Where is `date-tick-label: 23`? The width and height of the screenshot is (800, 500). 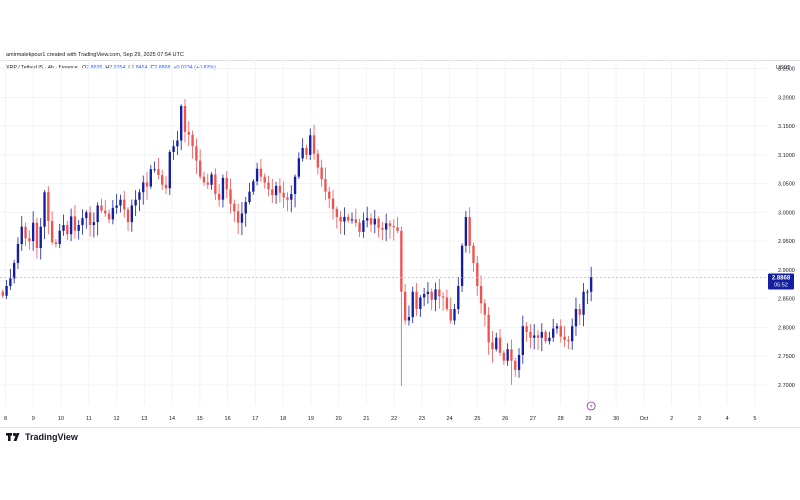
date-tick-label: 23 is located at coordinates (422, 419).